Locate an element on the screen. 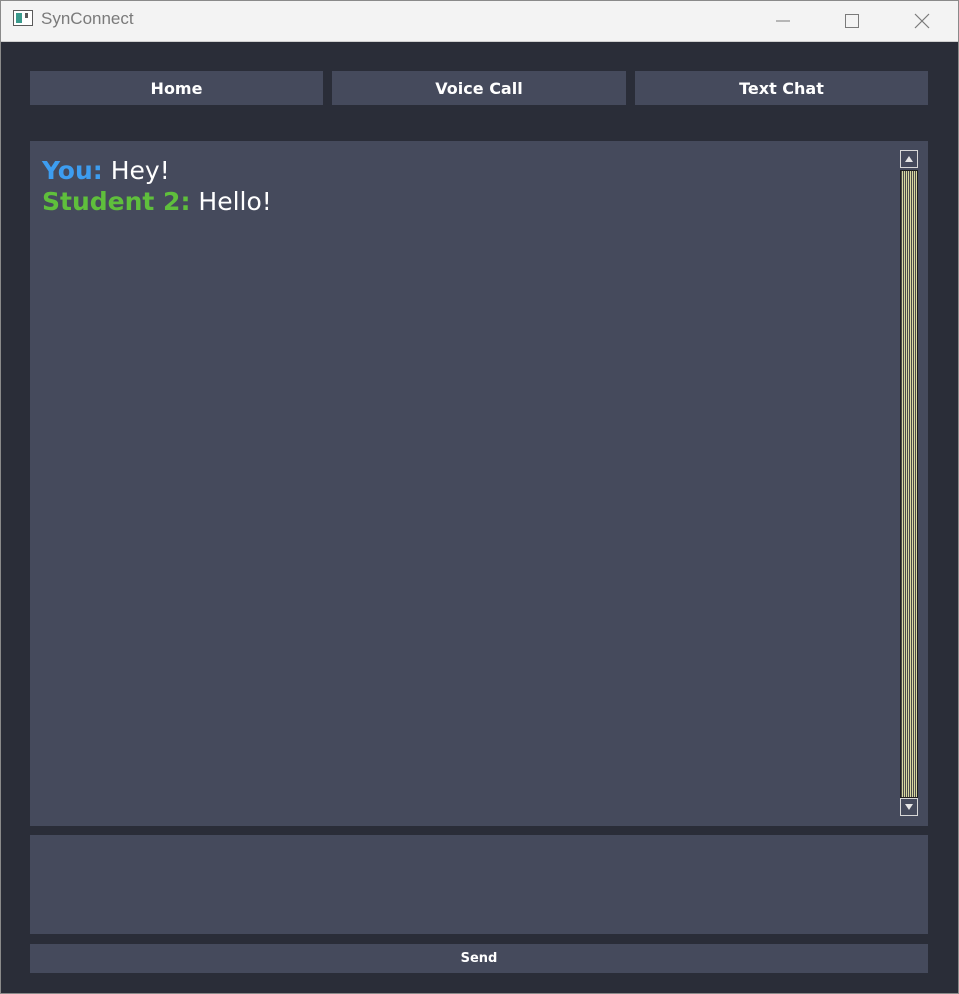 This screenshot has width=959, height=994. arrow-up-icon is located at coordinates (909, 159).